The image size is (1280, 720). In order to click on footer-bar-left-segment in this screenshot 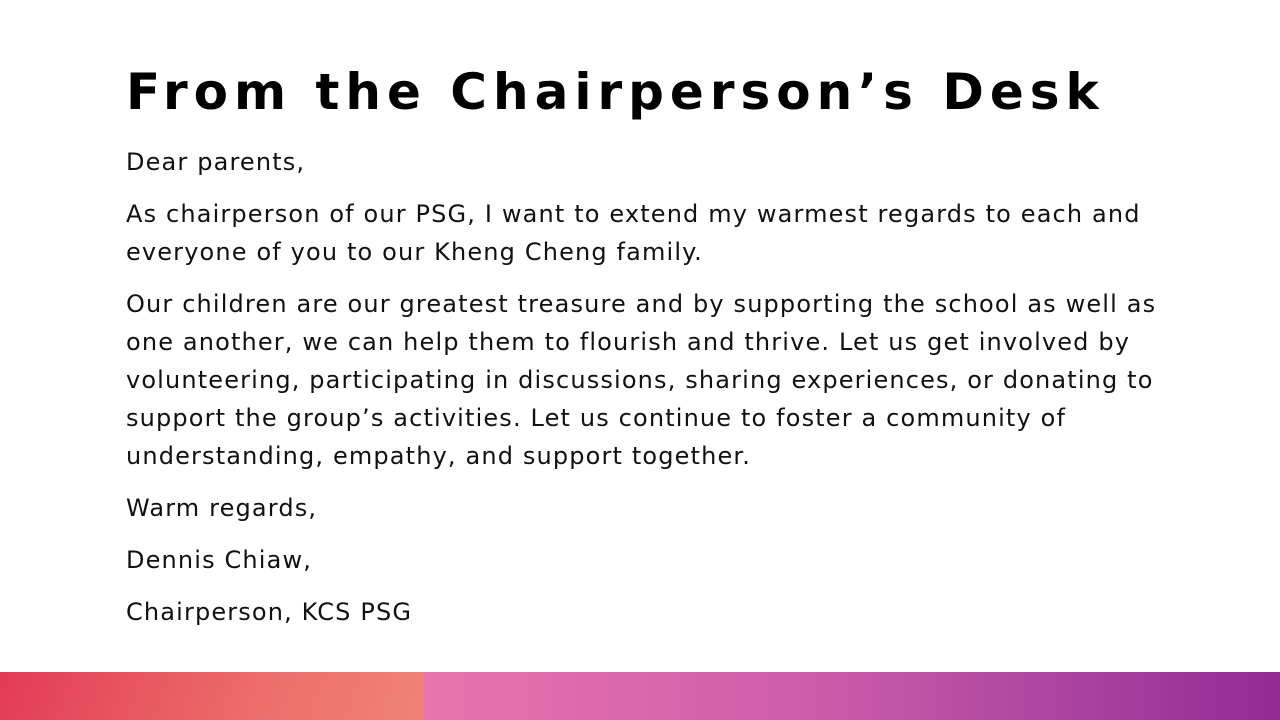, I will do `click(212, 696)`.